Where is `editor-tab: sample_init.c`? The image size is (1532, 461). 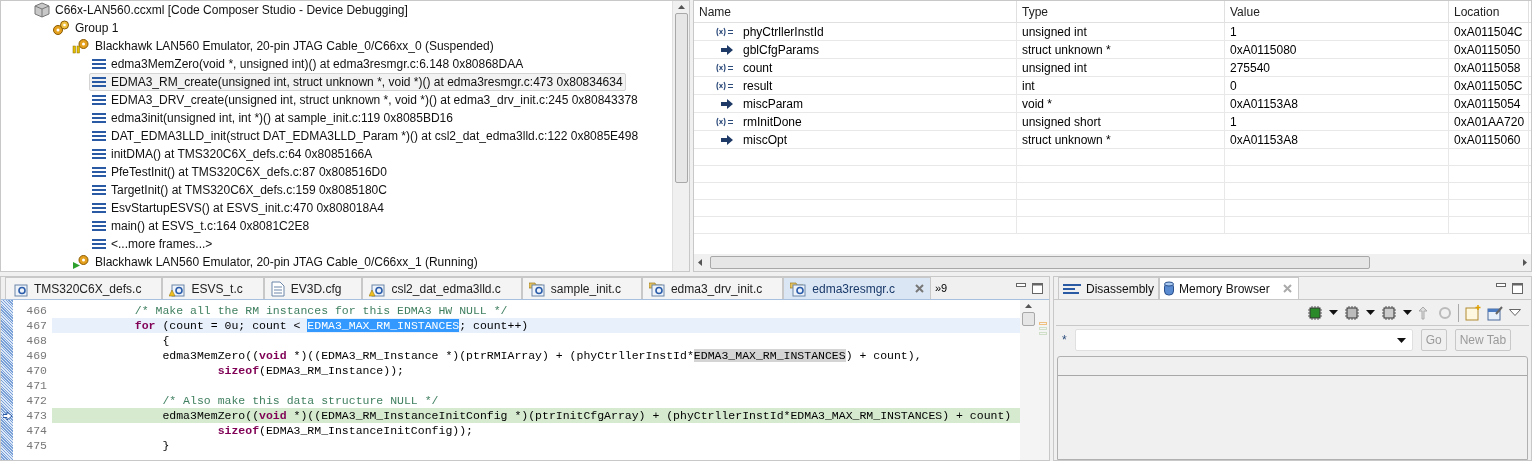 editor-tab: sample_init.c is located at coordinates (581, 288).